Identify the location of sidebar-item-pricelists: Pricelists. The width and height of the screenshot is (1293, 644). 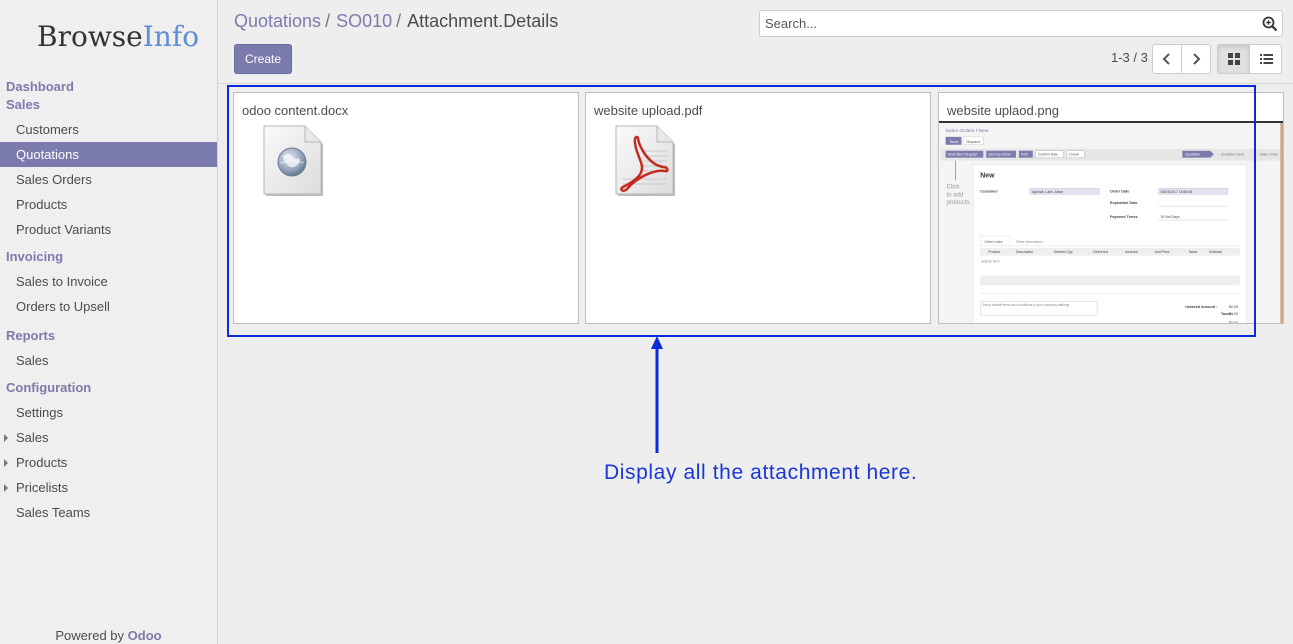
(108, 487).